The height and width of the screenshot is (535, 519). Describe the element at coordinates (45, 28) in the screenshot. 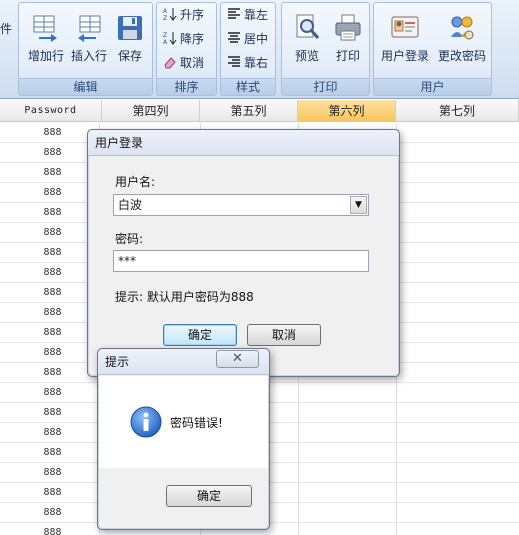

I see `add-row-icon` at that location.